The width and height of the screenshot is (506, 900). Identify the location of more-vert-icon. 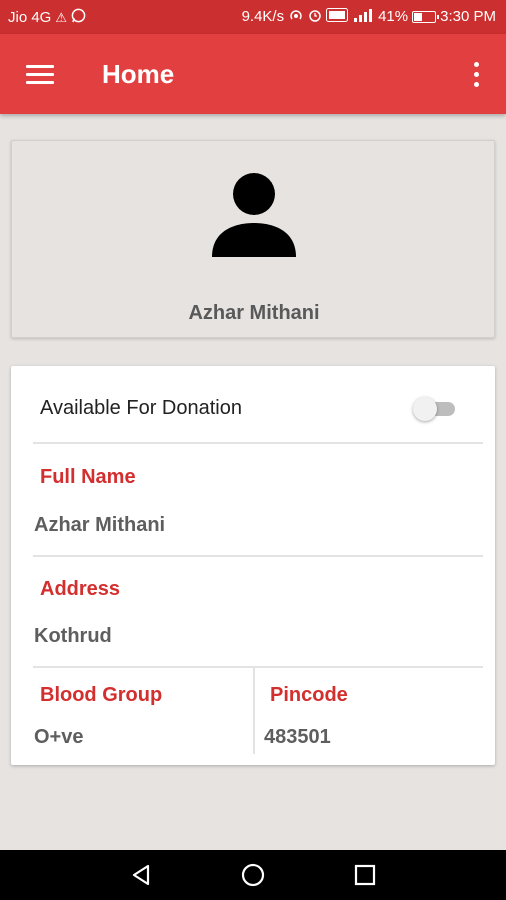
(476, 75).